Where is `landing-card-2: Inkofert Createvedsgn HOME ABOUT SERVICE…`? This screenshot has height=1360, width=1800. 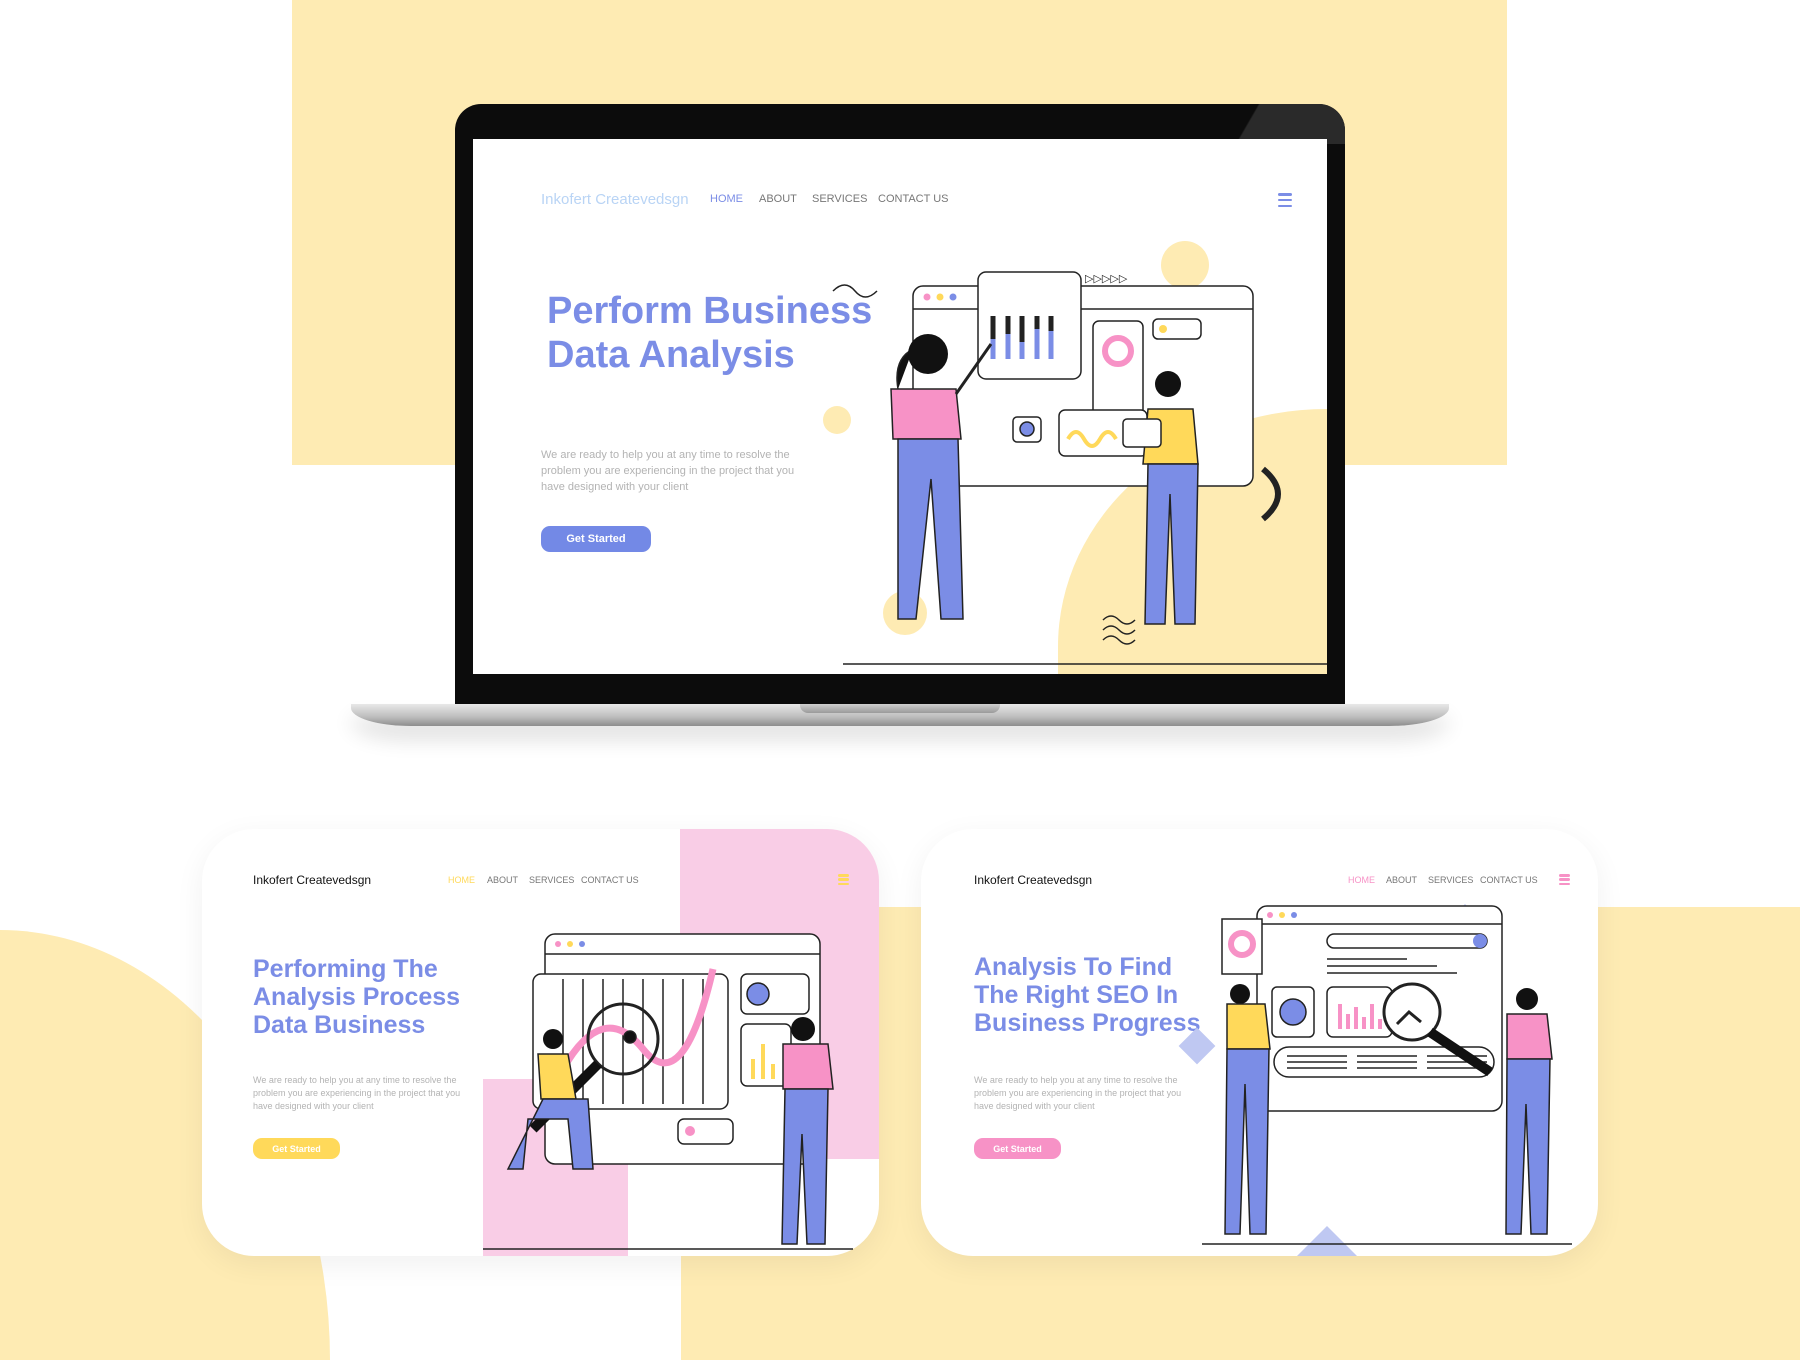 landing-card-2: Inkofert Createvedsgn HOME ABOUT SERVICE… is located at coordinates (1259, 1042).